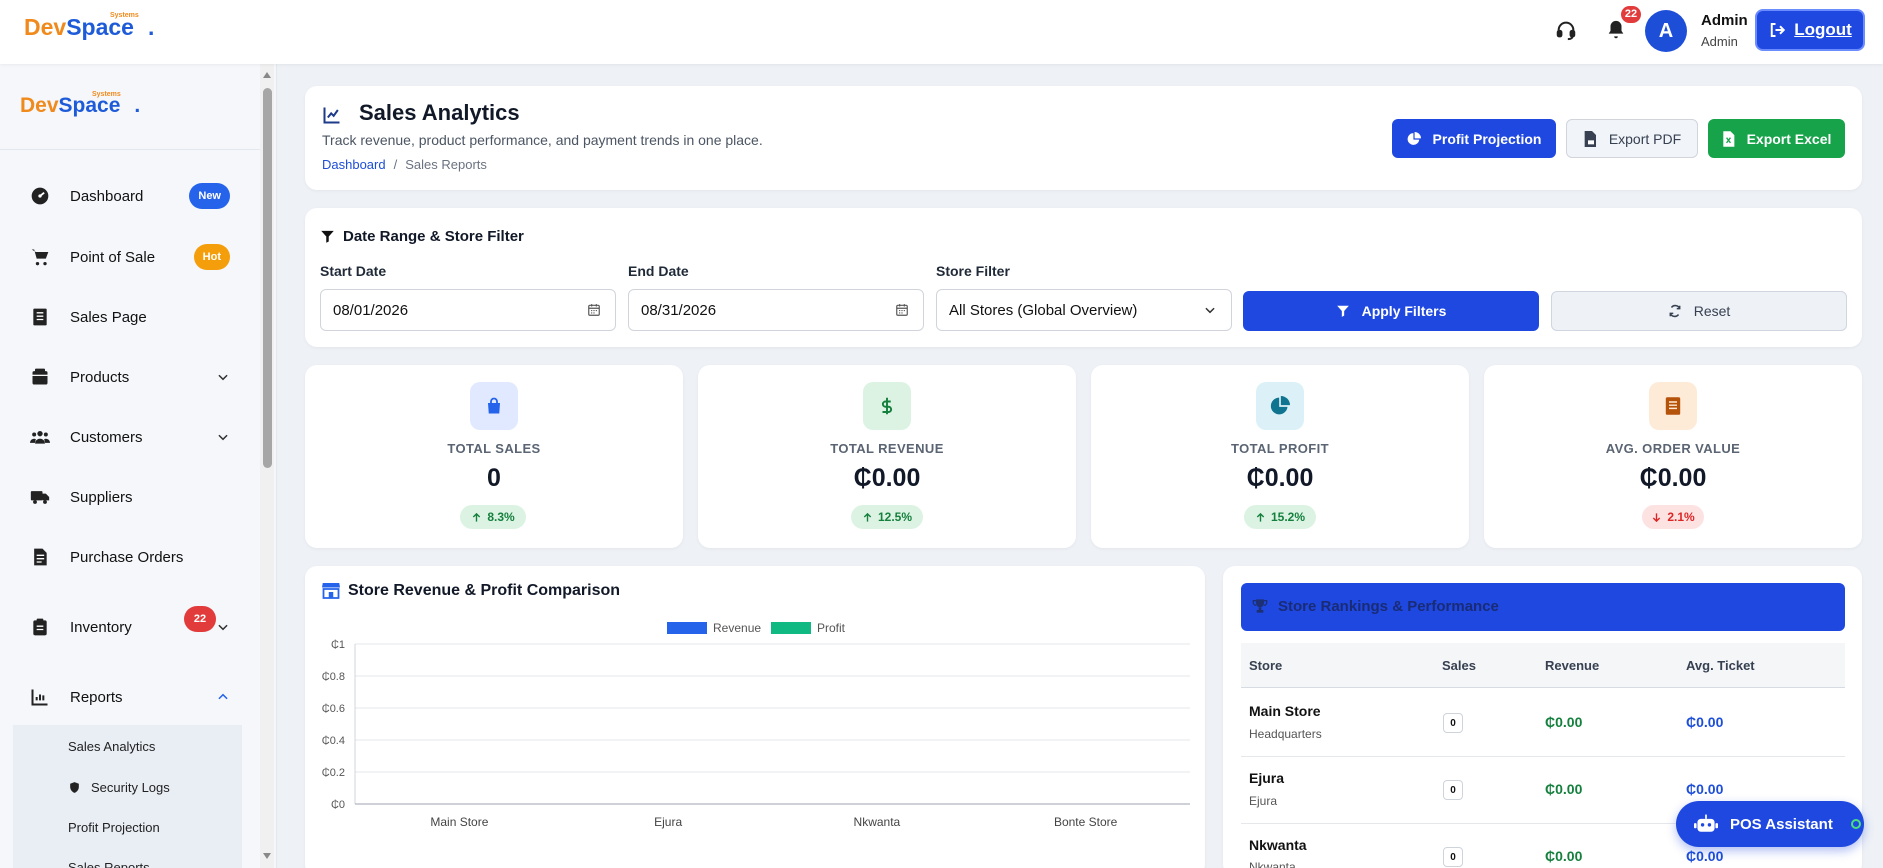  Describe the element at coordinates (494, 448) in the screenshot. I see `stat-title: TOTAL SALES` at that location.